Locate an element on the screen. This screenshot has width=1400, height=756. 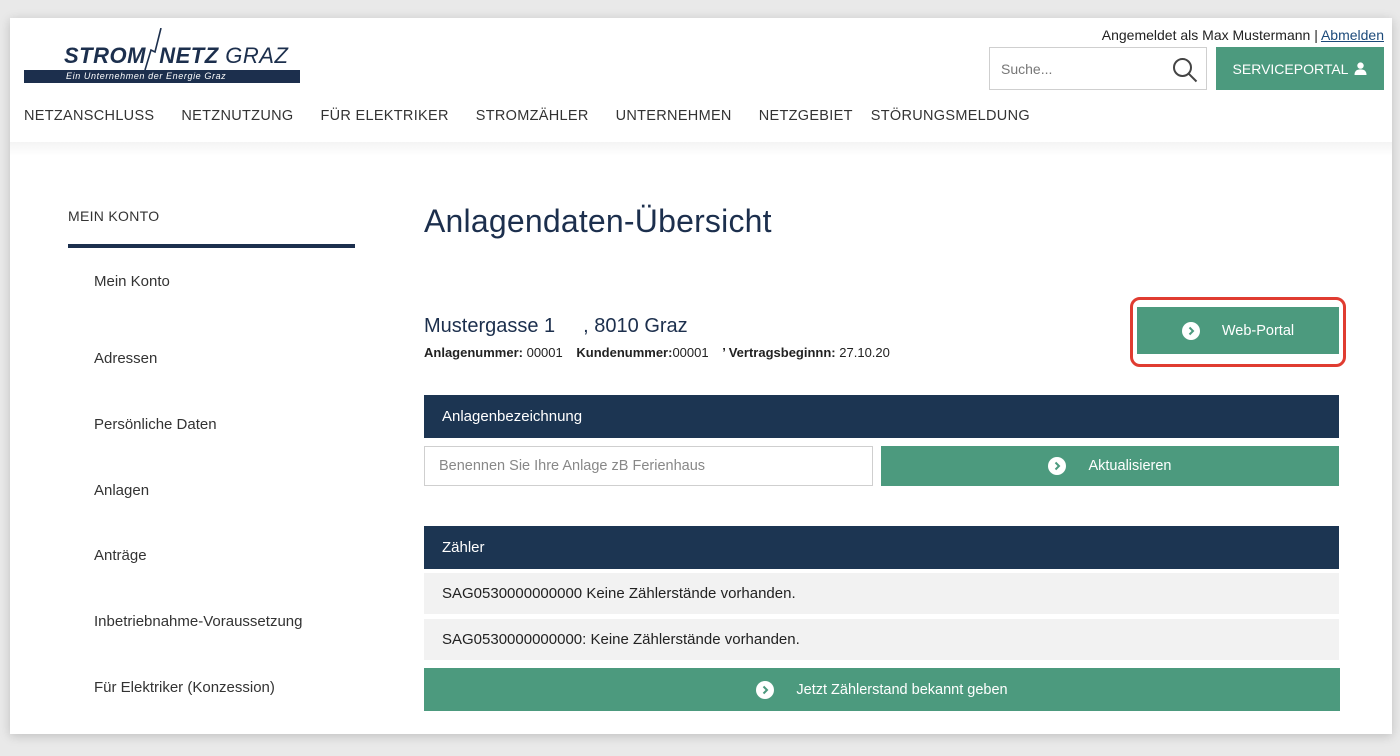
report-meter-reading-button: Jetzt Zählerstand bekannt geben is located at coordinates (882, 689).